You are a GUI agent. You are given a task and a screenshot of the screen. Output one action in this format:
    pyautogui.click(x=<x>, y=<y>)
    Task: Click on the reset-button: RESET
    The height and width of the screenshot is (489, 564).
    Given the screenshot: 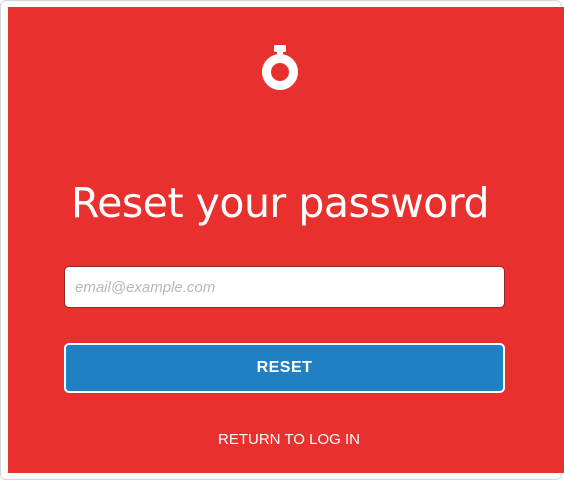 What is the action you would take?
    pyautogui.click(x=284, y=368)
    